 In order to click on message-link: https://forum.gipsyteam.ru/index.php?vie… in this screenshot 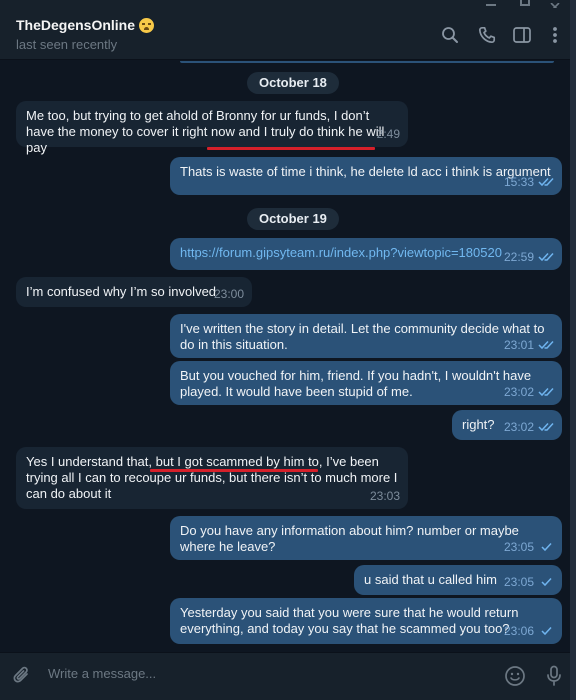, I will do `click(366, 253)`.